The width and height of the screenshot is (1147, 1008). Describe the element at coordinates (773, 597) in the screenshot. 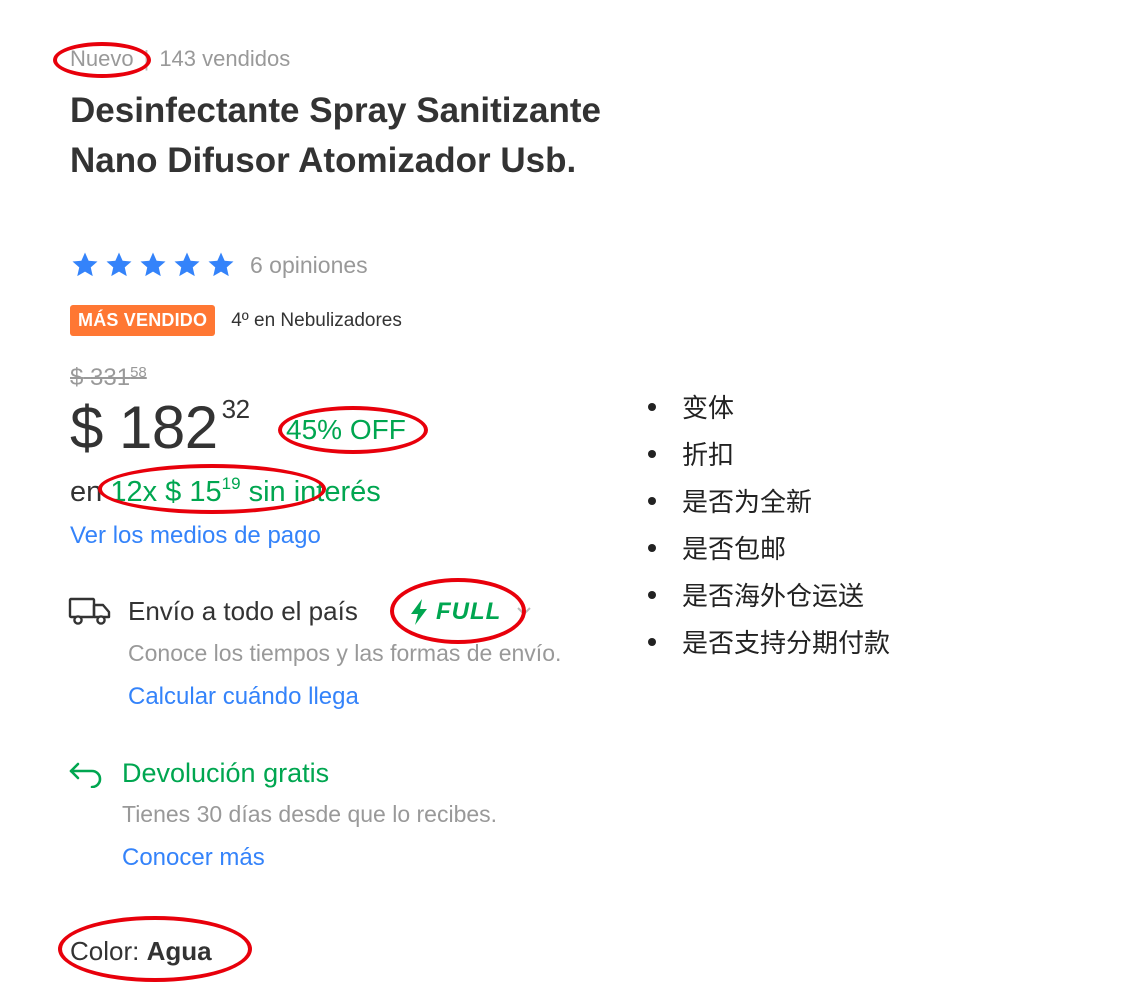

I see `annotation-text: 是否海外仓运送` at that location.